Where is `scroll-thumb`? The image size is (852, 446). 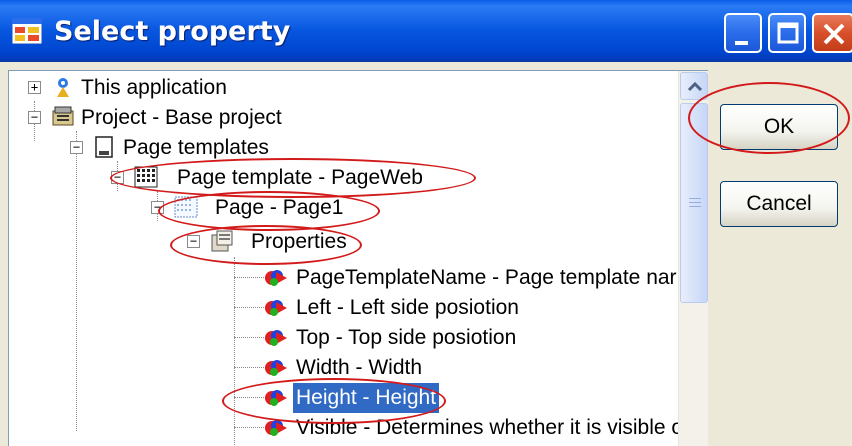
scroll-thumb is located at coordinates (694, 203).